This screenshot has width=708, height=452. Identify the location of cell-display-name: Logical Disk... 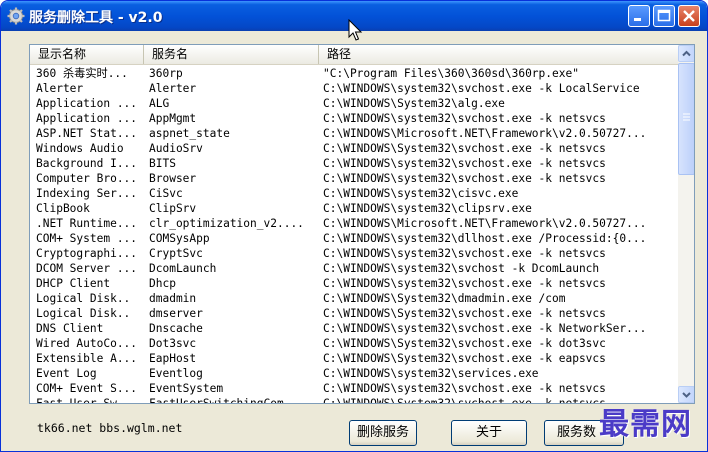
(83, 313).